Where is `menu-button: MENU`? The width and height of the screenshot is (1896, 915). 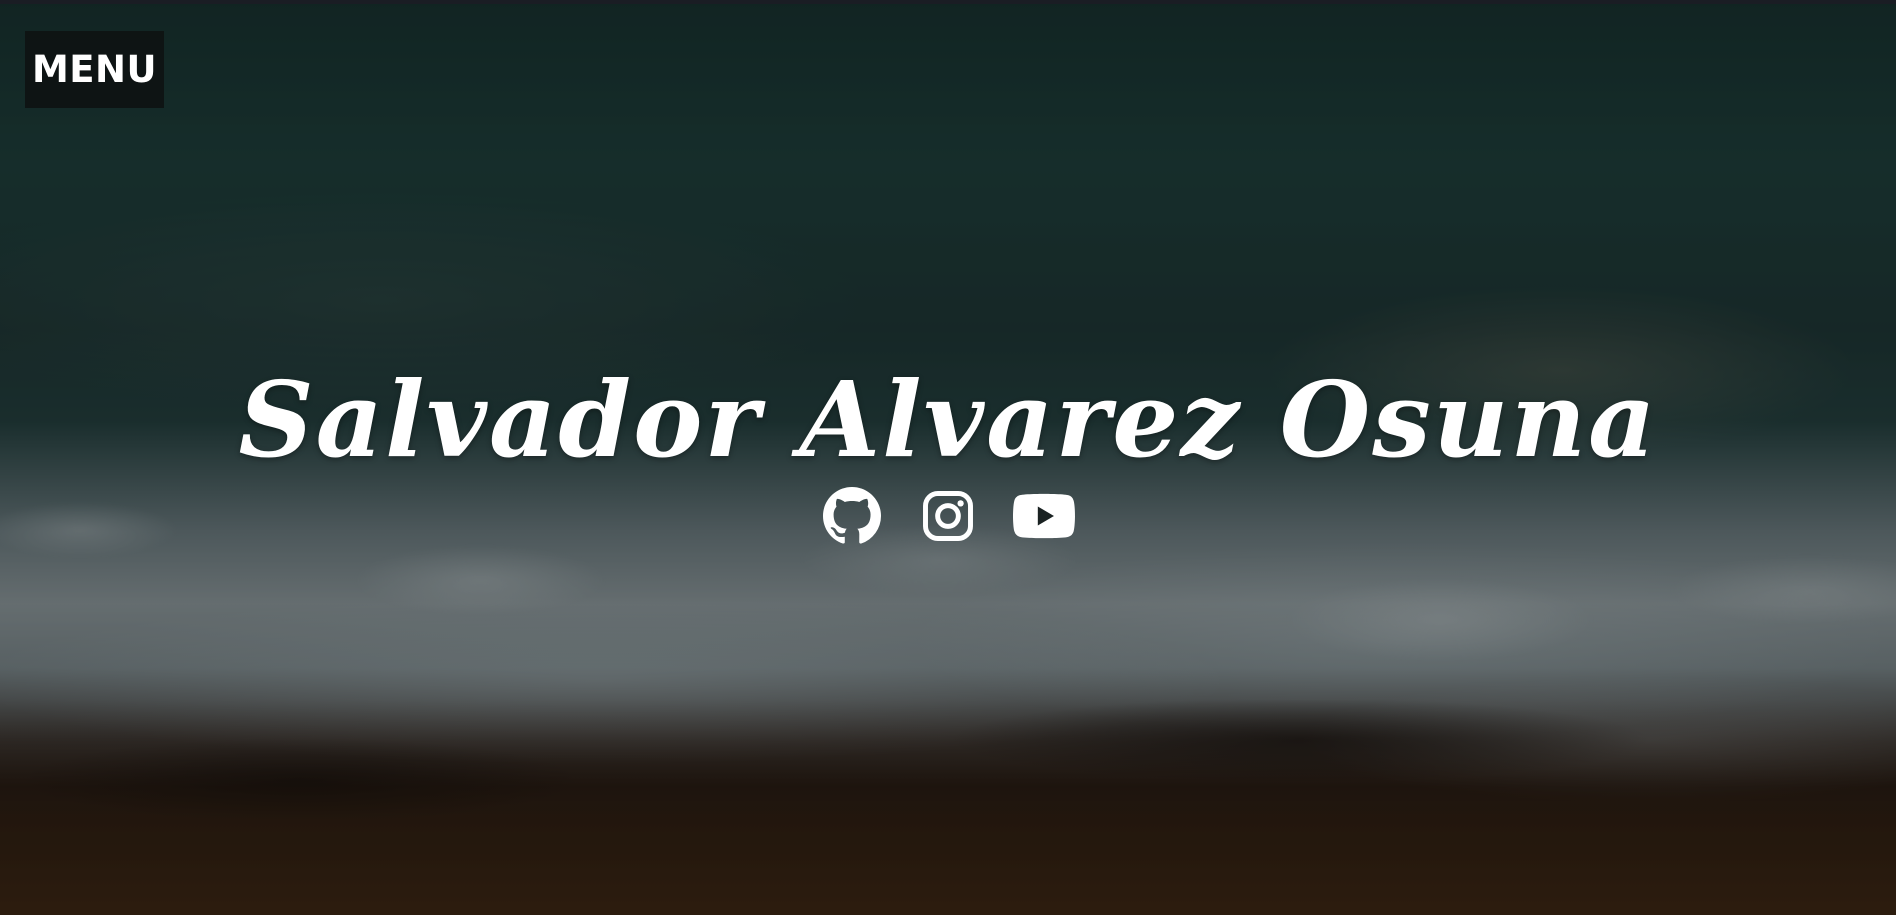 menu-button: MENU is located at coordinates (94, 69).